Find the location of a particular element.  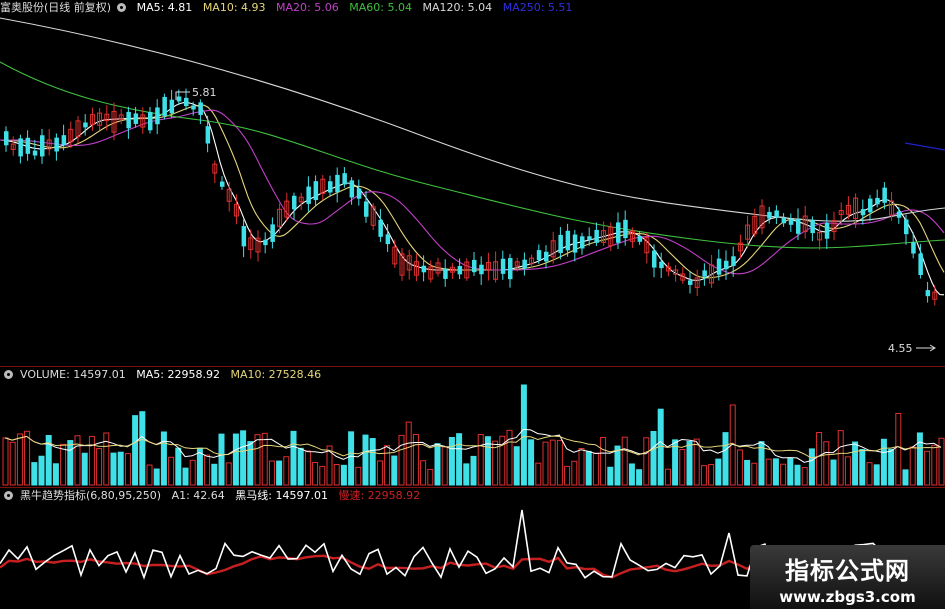

ma120-label: MA120: 5.04 is located at coordinates (457, 7).